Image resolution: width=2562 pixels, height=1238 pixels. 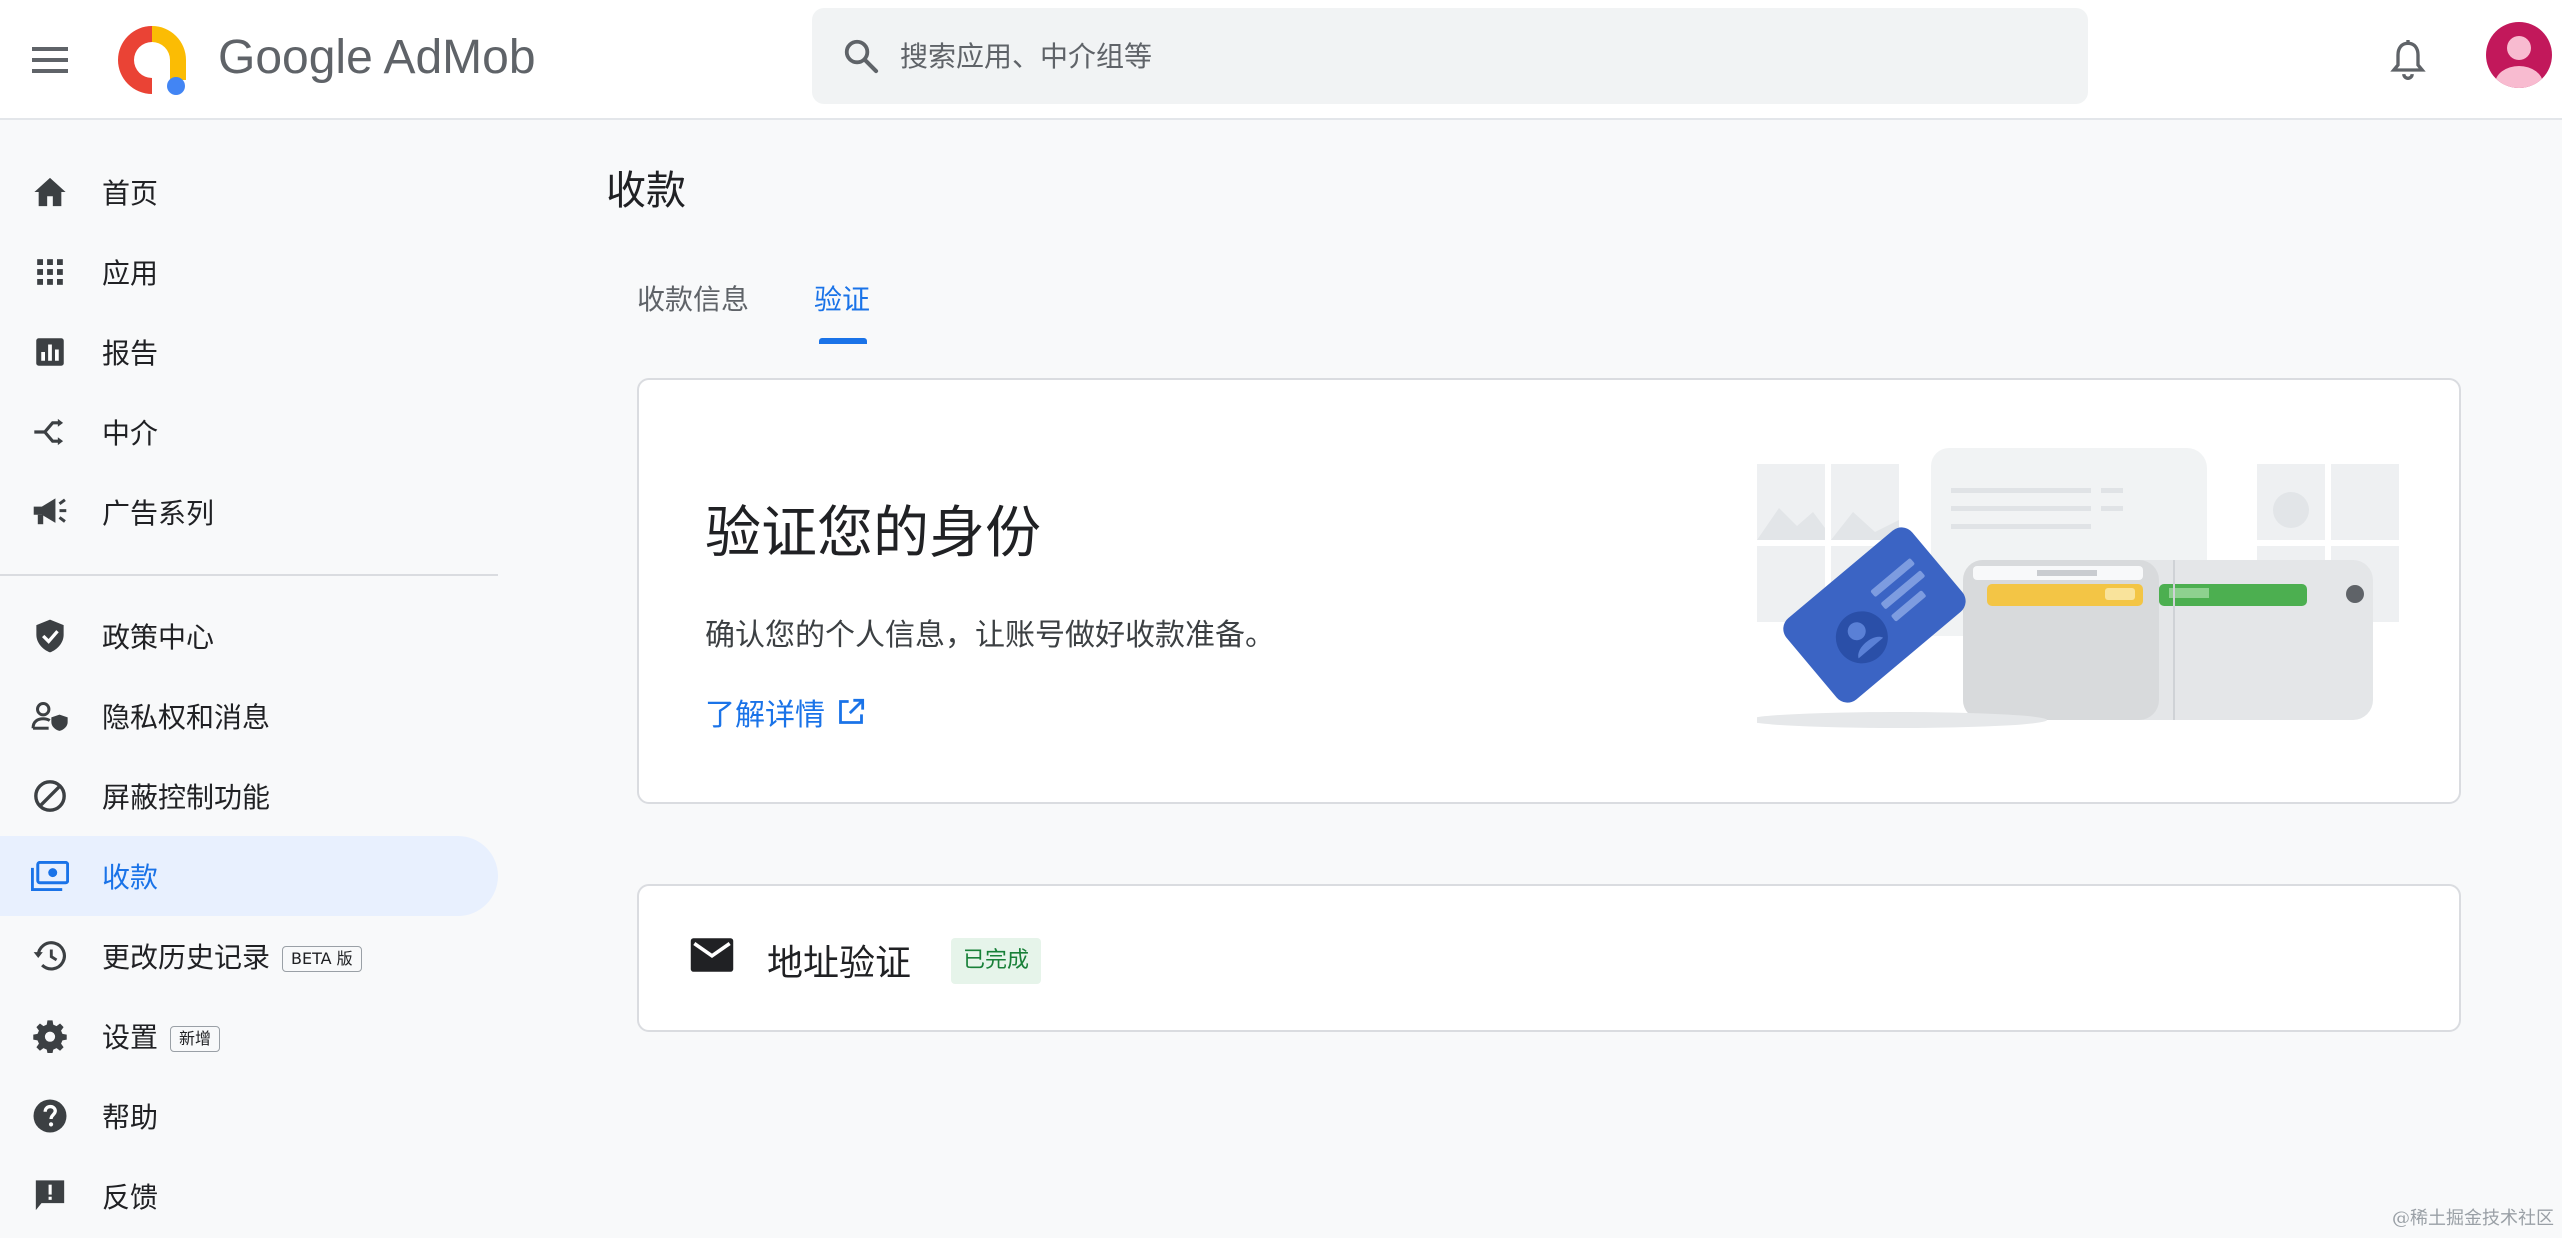 I want to click on campaign-megaphone-icon, so click(x=50, y=512).